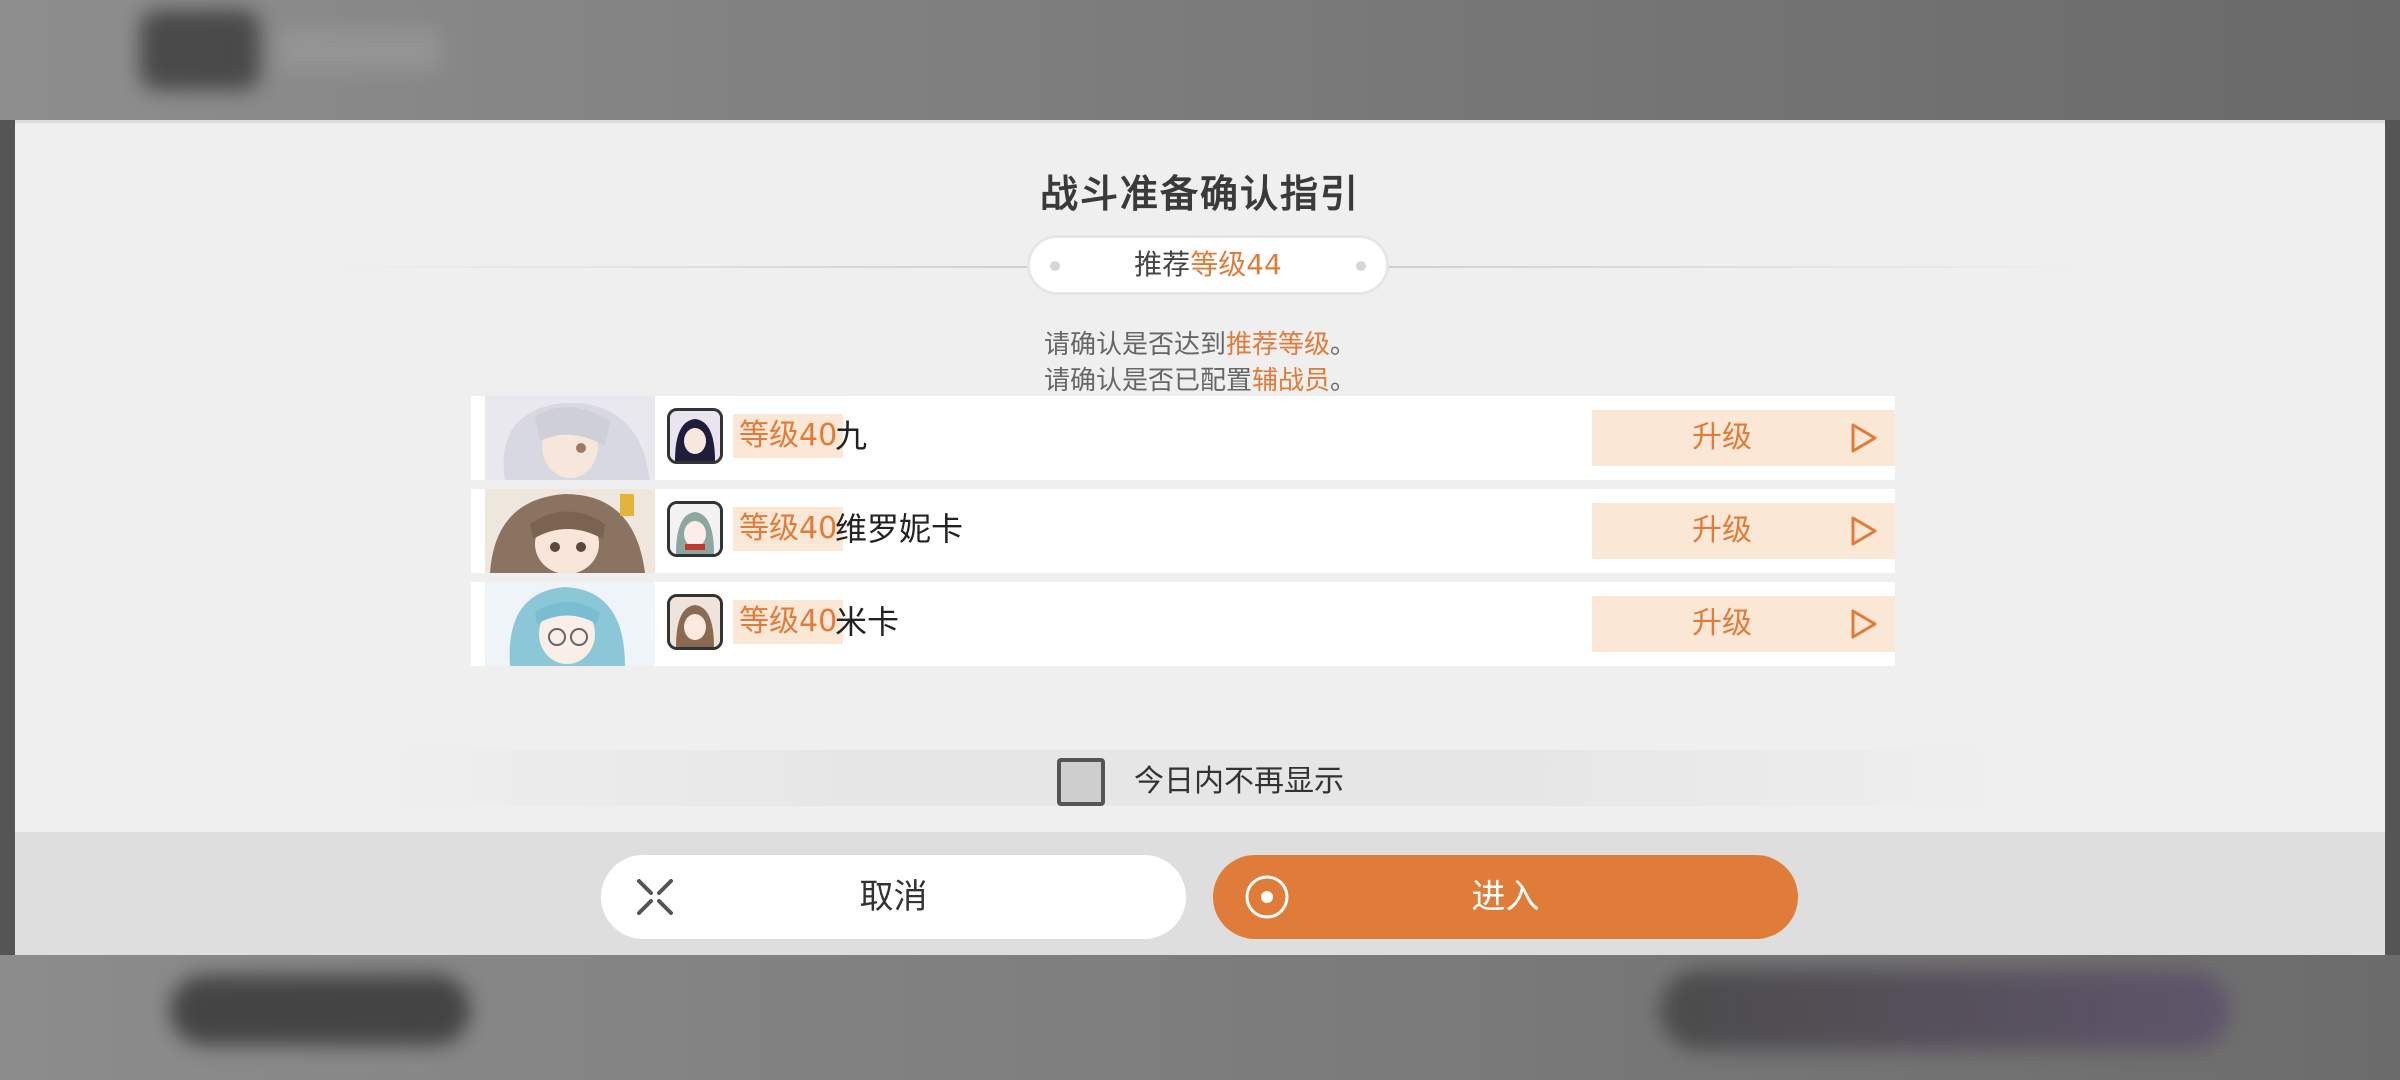 The height and width of the screenshot is (1080, 2400). I want to click on hint-text: 请确认是否达到, so click(1134, 345).